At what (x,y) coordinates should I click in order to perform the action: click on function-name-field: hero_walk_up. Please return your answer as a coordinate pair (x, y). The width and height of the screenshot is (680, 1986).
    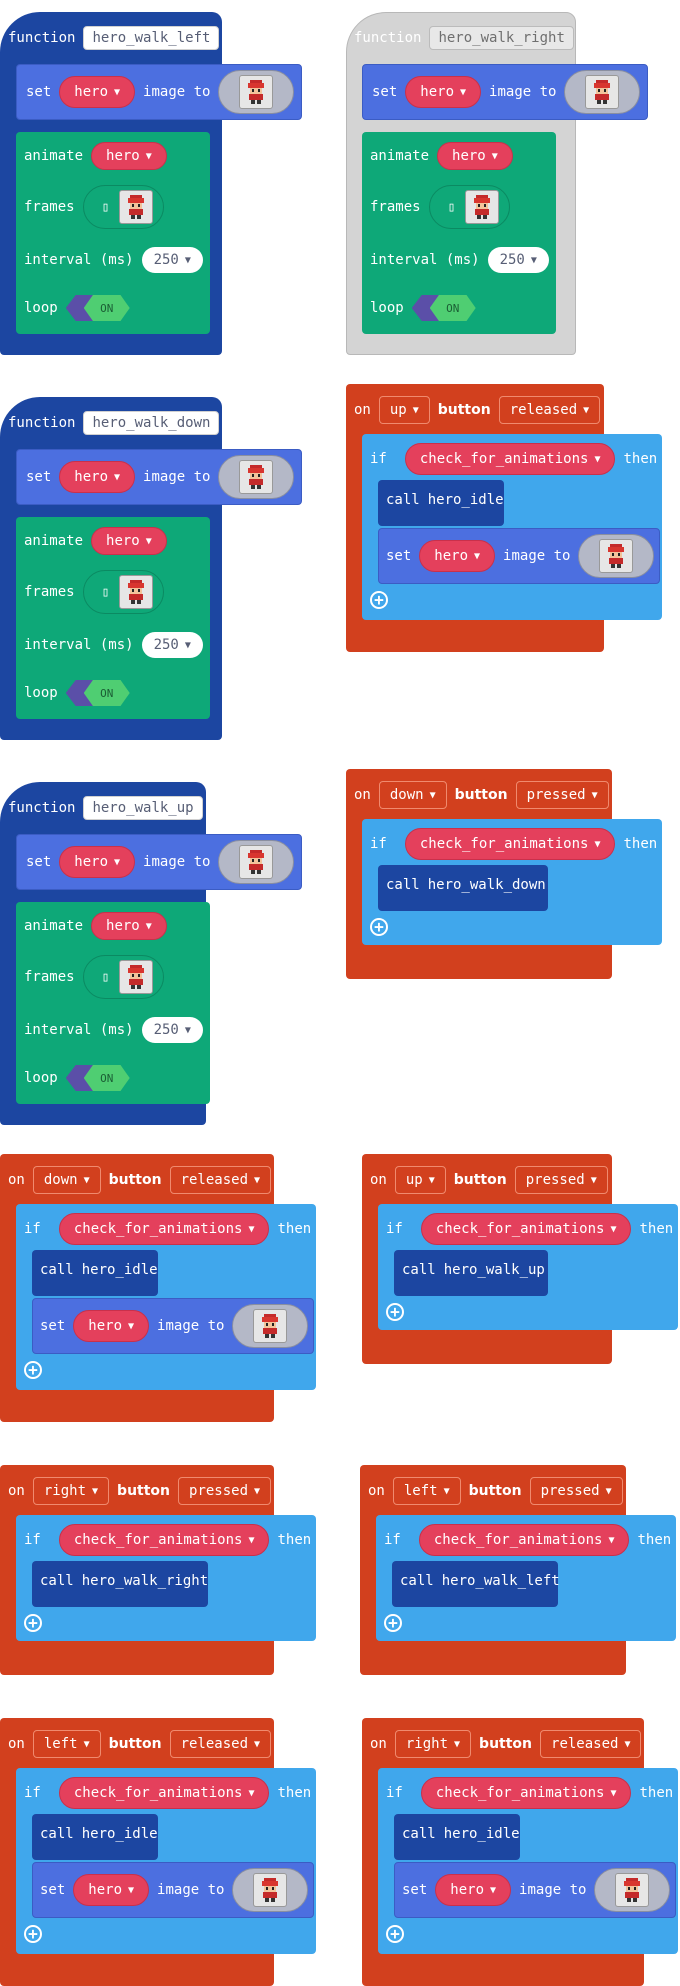
    Looking at the image, I should click on (143, 808).